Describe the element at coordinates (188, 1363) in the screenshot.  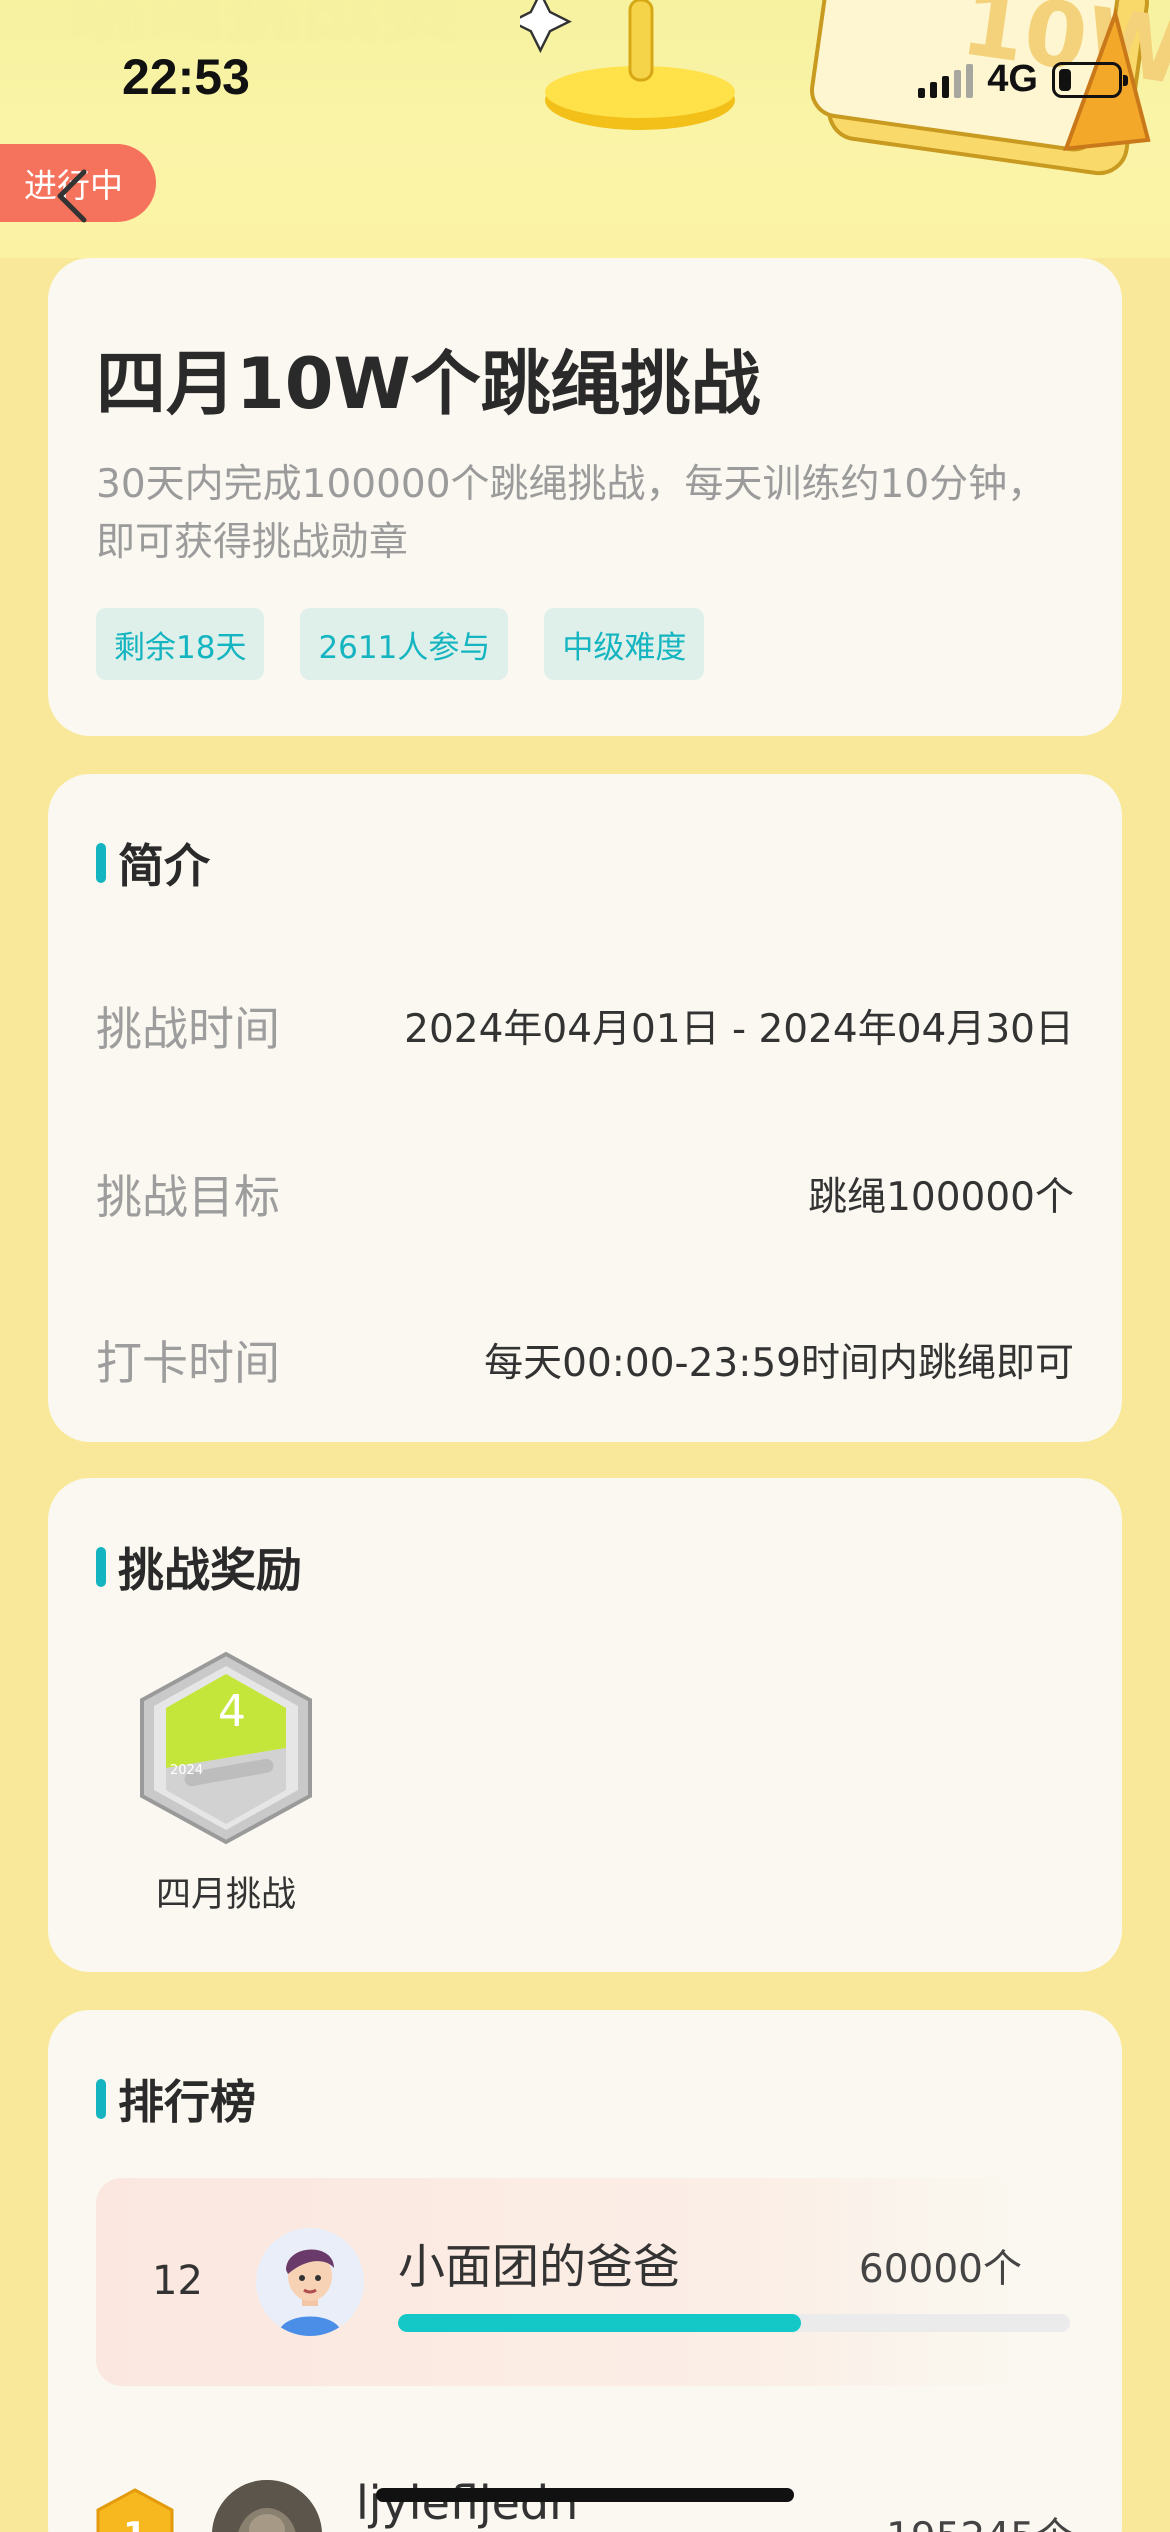
I see `intro-label: 打卡时间` at that location.